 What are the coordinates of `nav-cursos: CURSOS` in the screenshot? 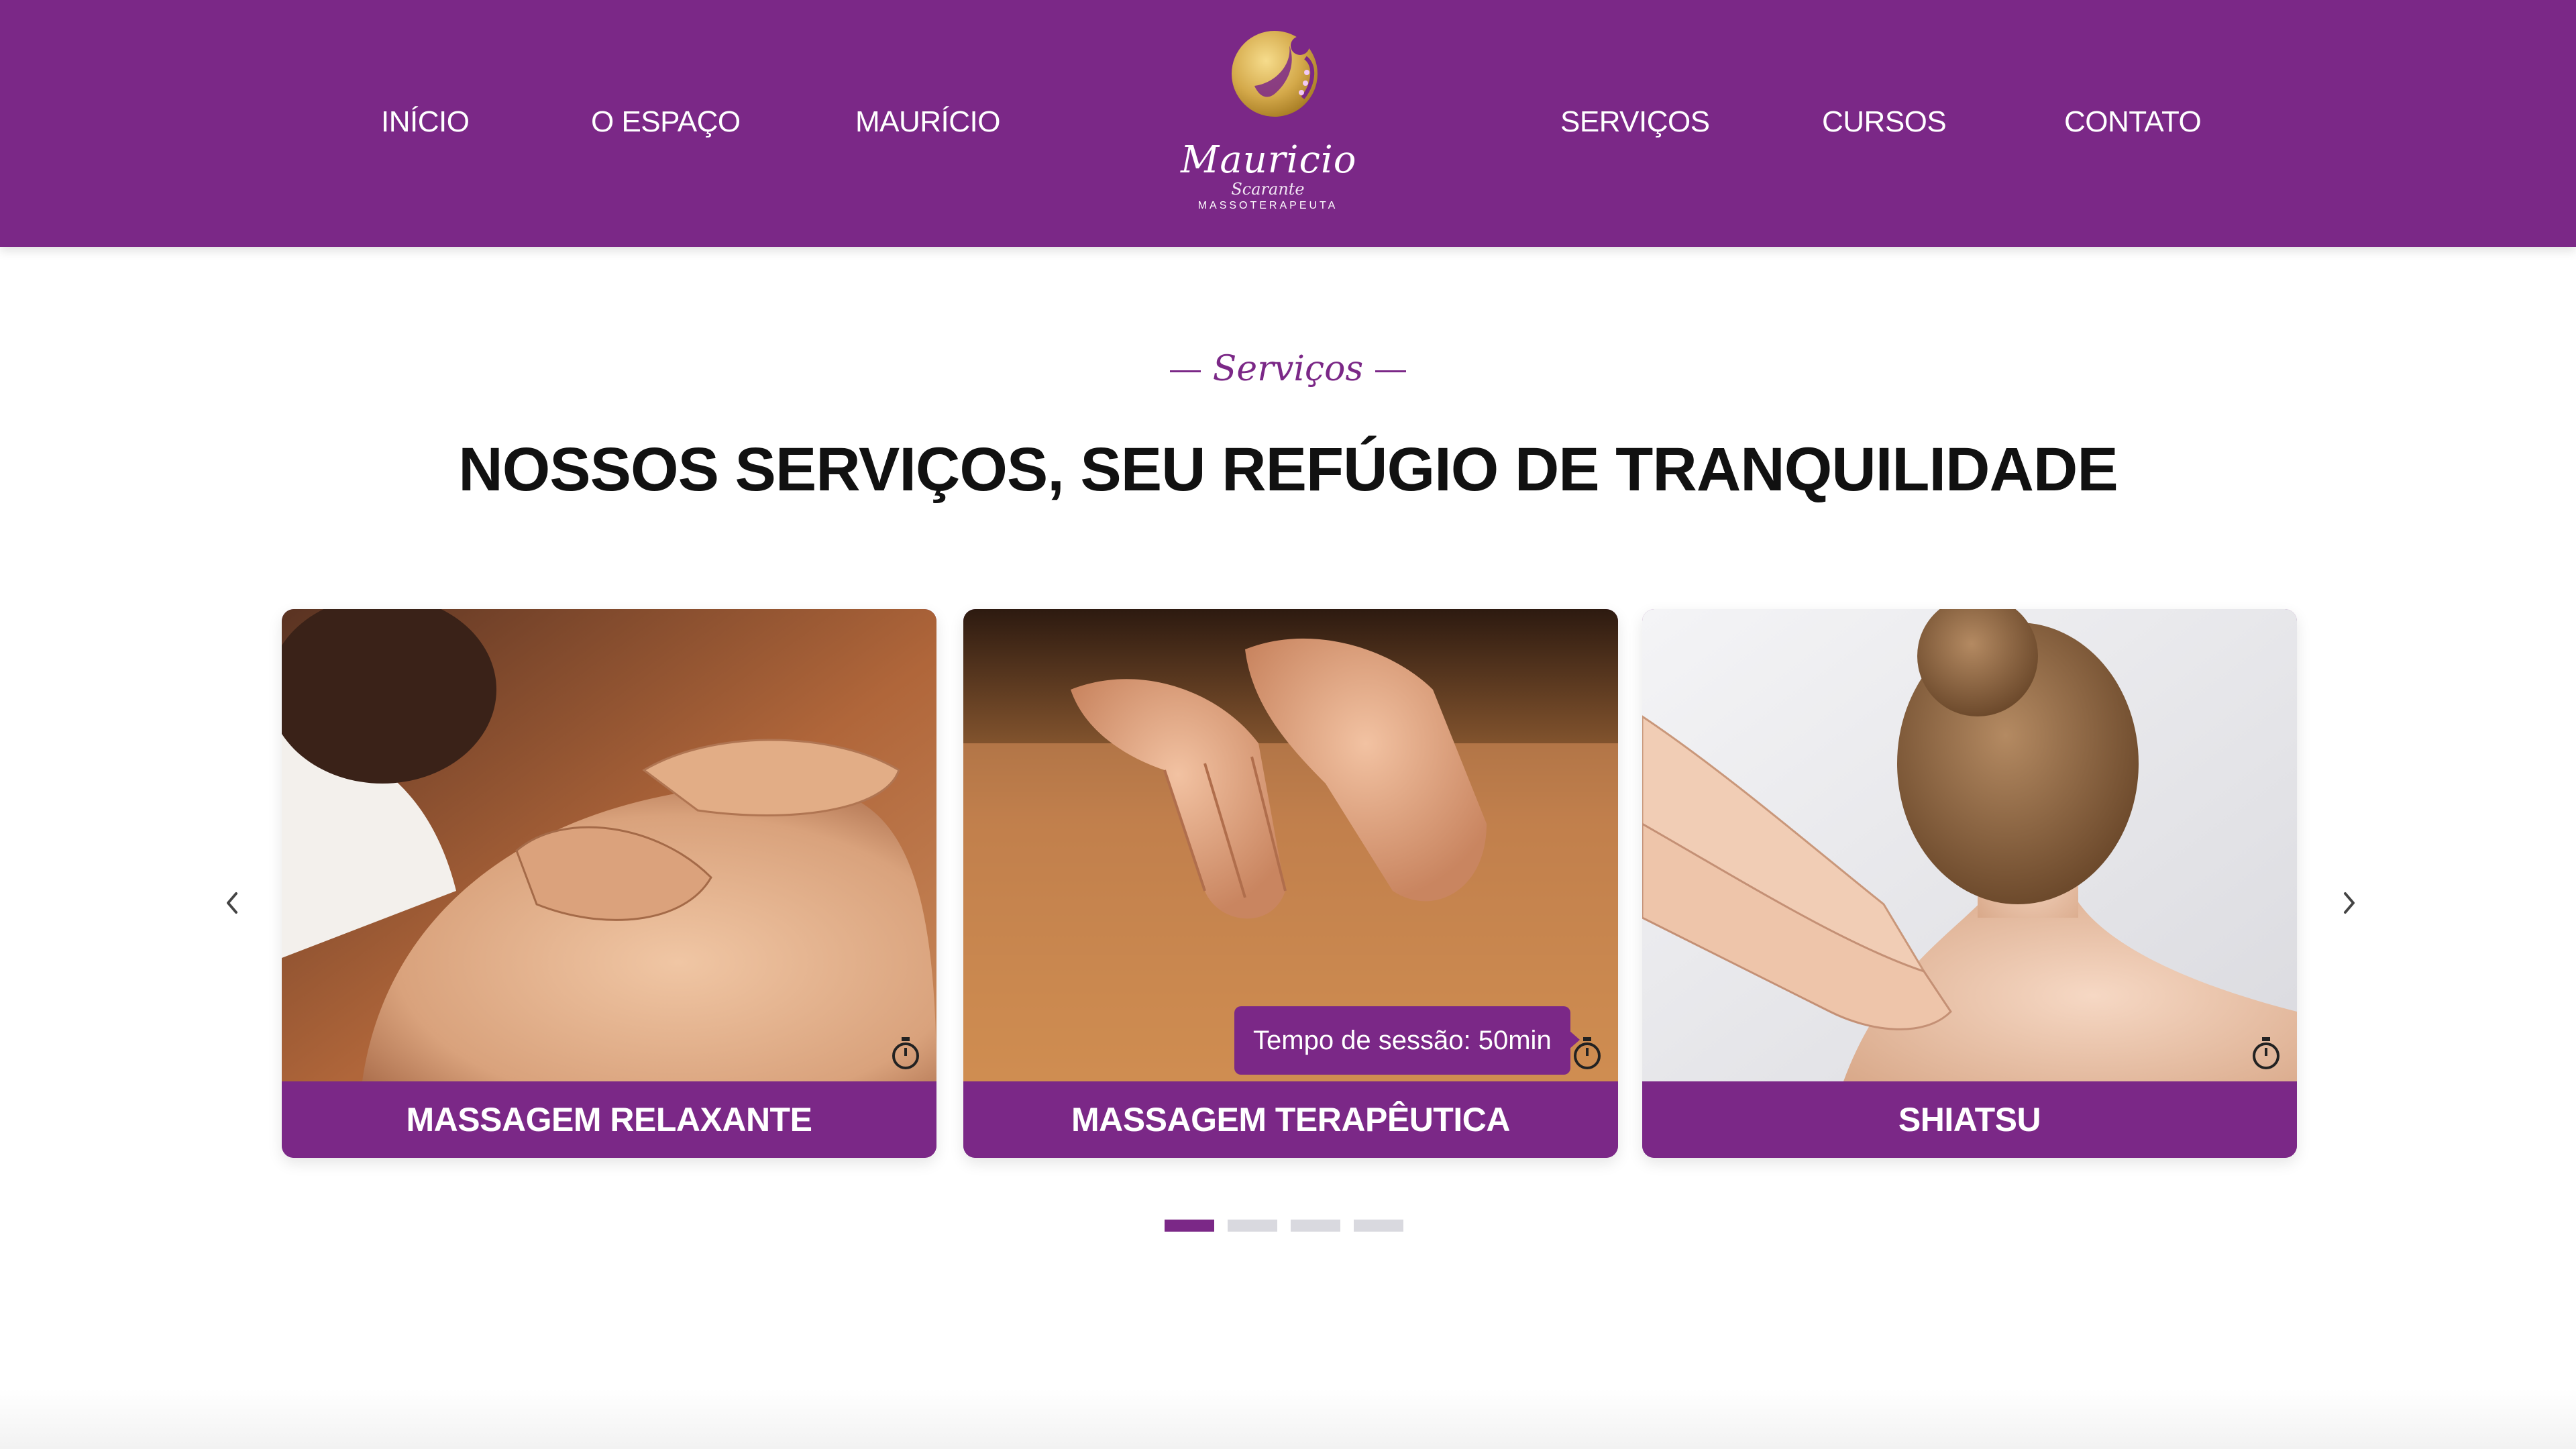 It's located at (1884, 122).